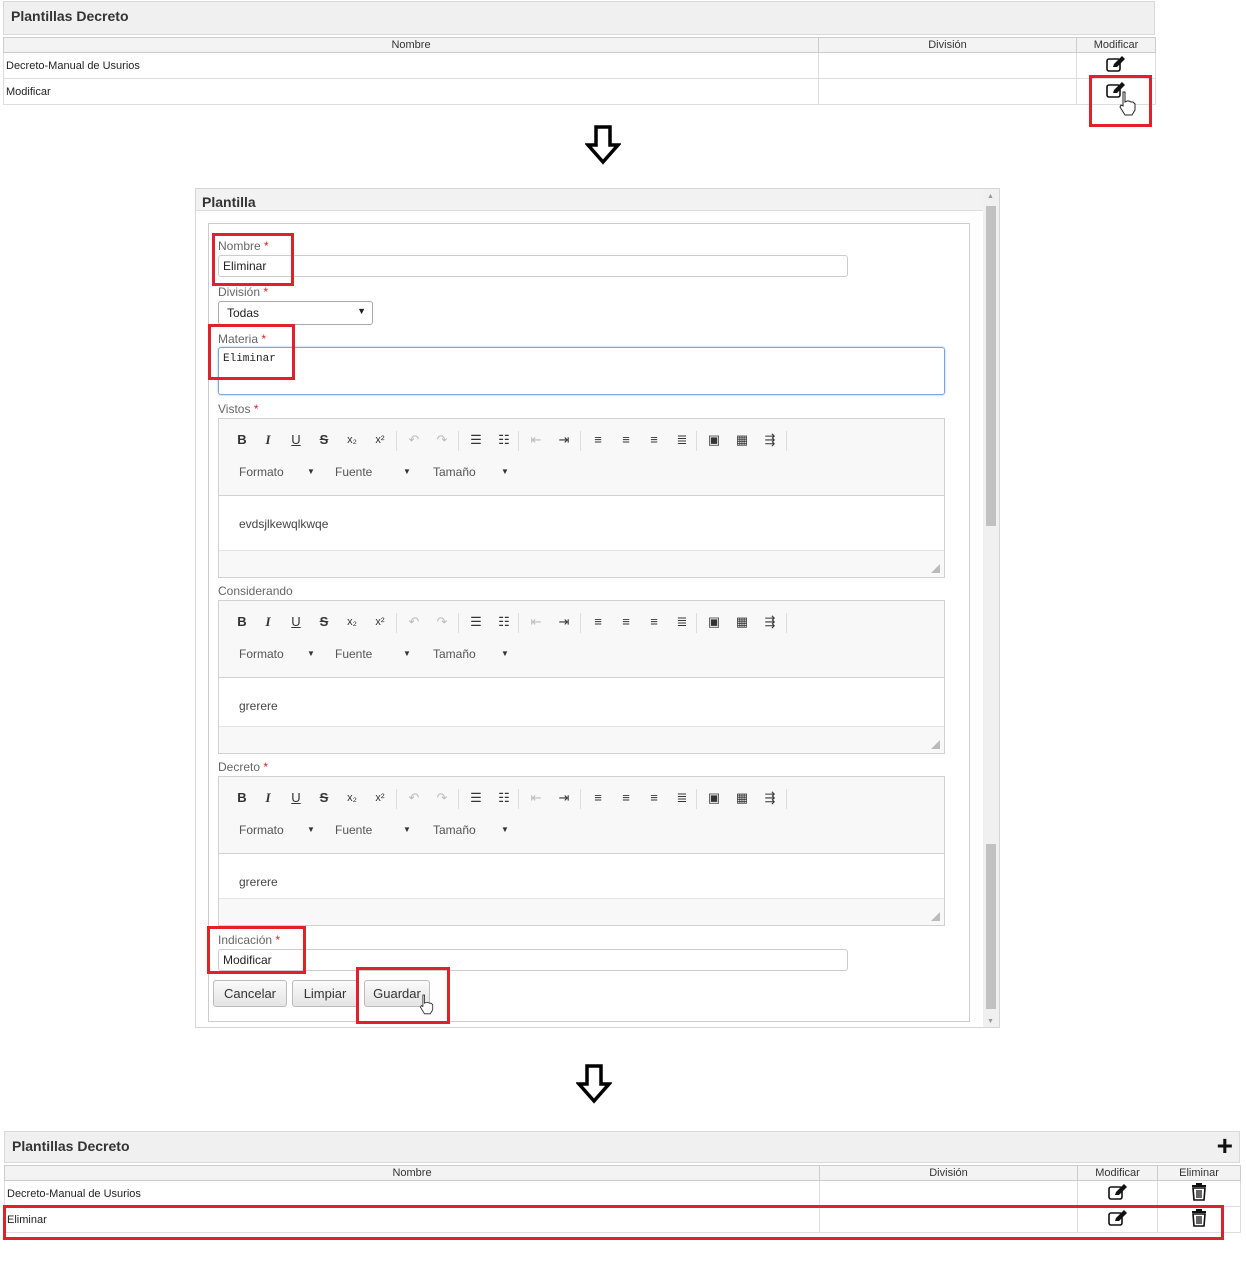 Image resolution: width=1246 pixels, height=1262 pixels. I want to click on cancel-button: Cancelar, so click(250, 993).